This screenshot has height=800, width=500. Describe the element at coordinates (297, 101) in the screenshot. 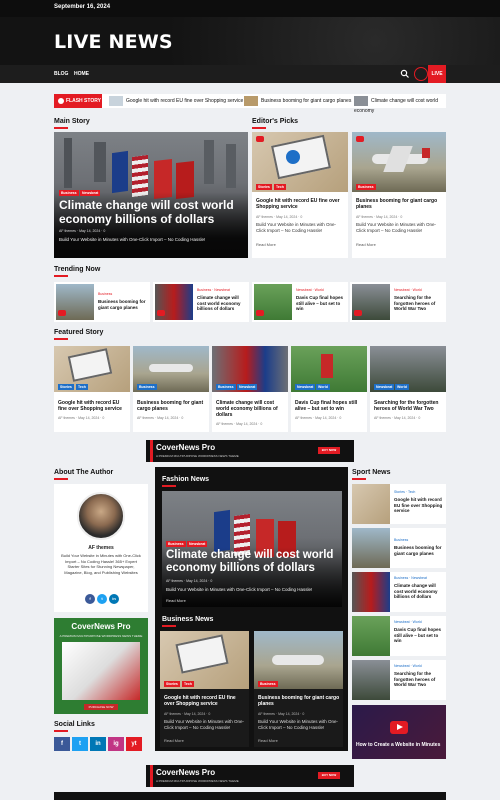

I see `ticker-item: Business booming for giant cargo planes` at that location.